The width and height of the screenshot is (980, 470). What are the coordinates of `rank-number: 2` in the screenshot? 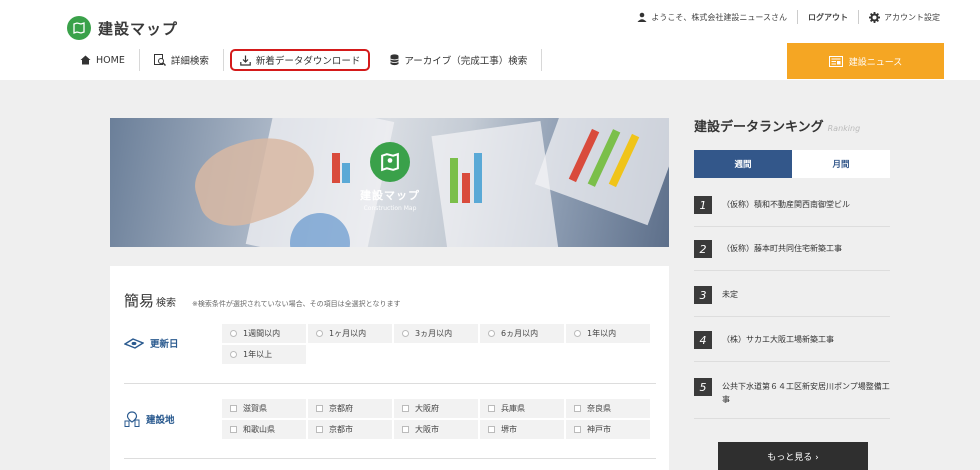 It's located at (703, 249).